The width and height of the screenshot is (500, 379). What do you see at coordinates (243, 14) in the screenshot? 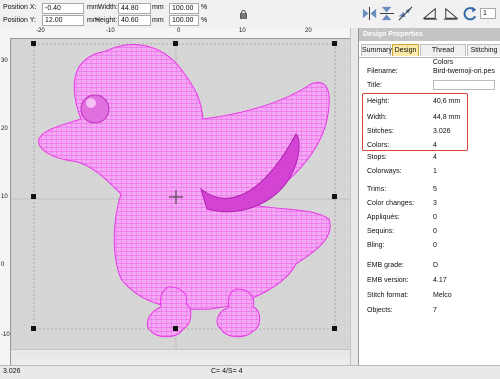
I see `lock-aspect-icon` at bounding box center [243, 14].